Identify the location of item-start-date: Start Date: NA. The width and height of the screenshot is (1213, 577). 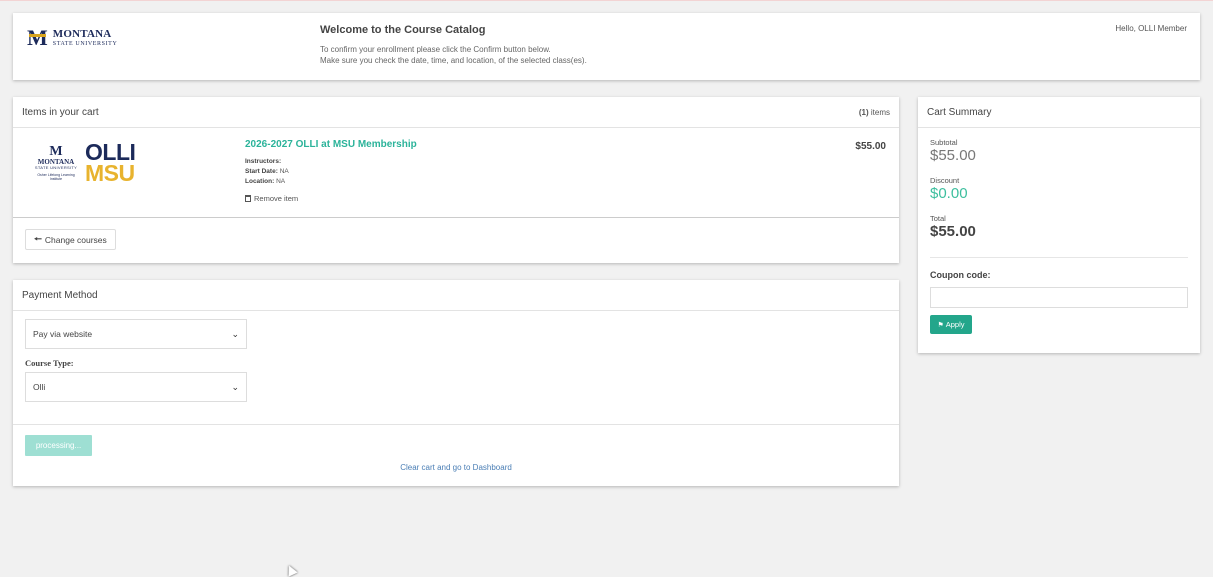
(267, 171).